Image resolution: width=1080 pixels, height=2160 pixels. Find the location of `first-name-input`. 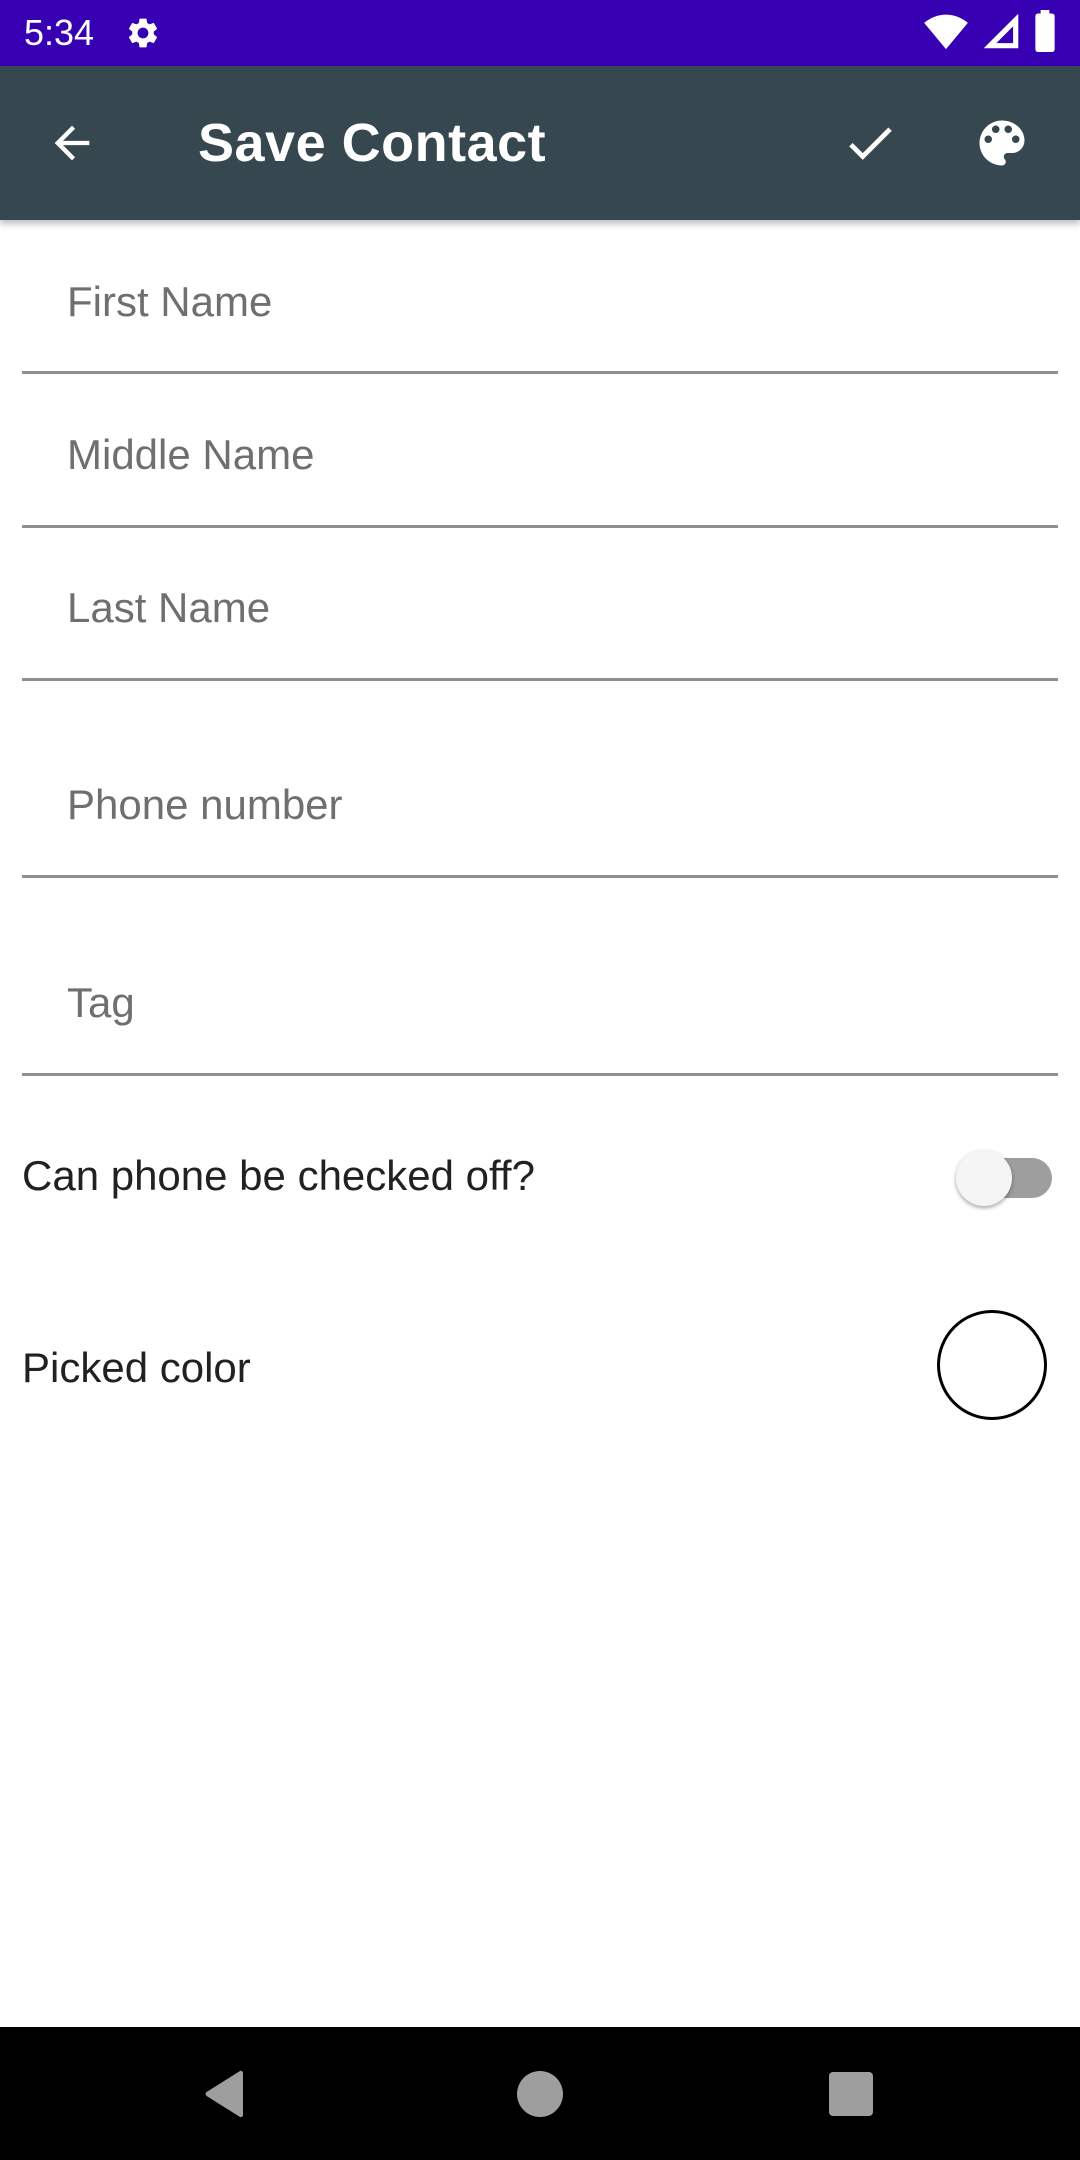

first-name-input is located at coordinates (540, 301).